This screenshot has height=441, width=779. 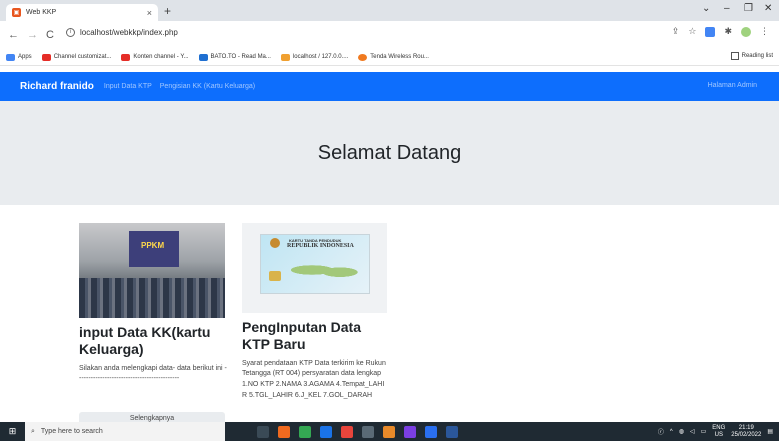 I want to click on hero-title: Selamat Datang, so click(x=389, y=152).